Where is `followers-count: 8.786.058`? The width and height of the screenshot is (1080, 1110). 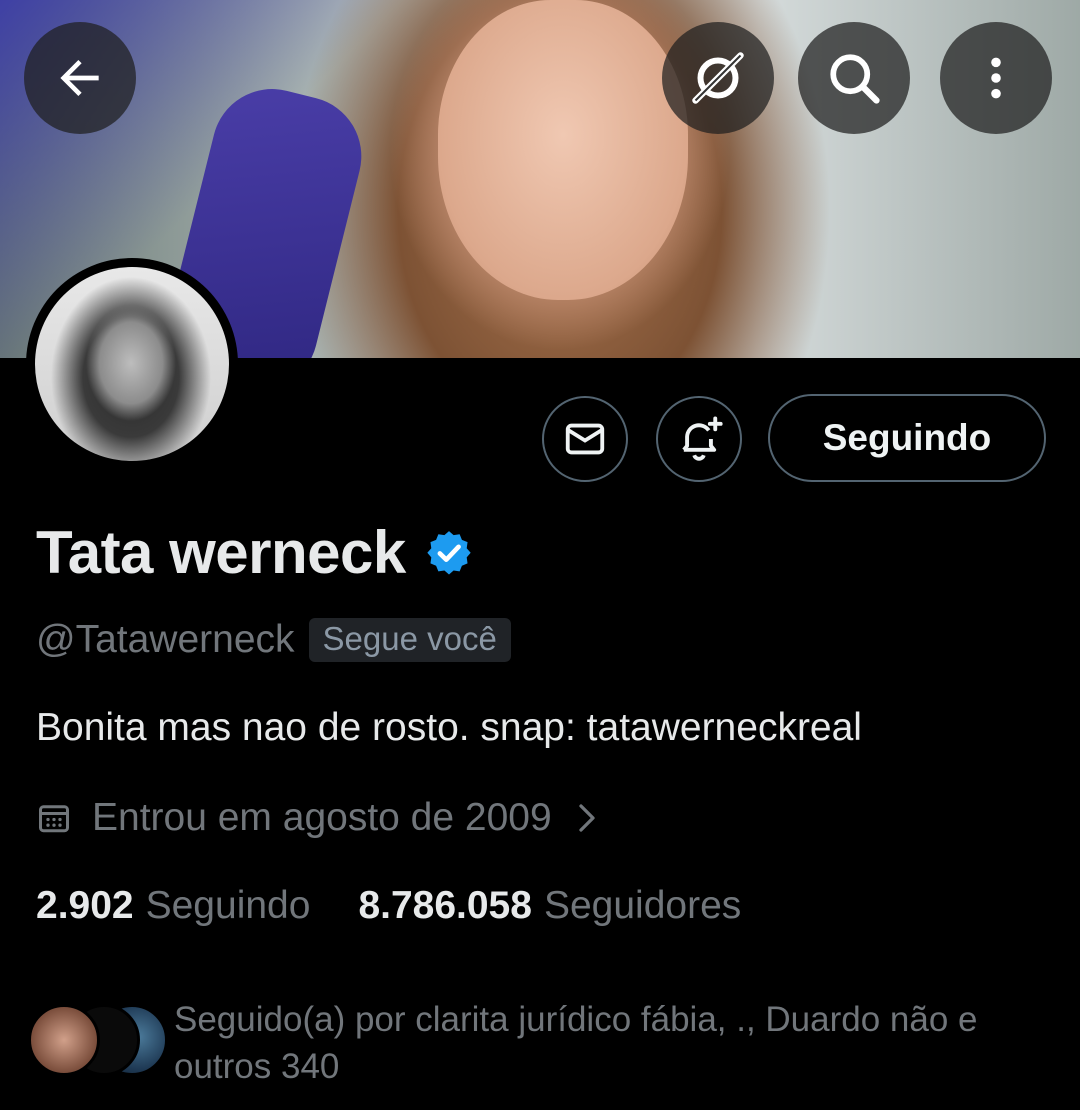 followers-count: 8.786.058 is located at coordinates (445, 905).